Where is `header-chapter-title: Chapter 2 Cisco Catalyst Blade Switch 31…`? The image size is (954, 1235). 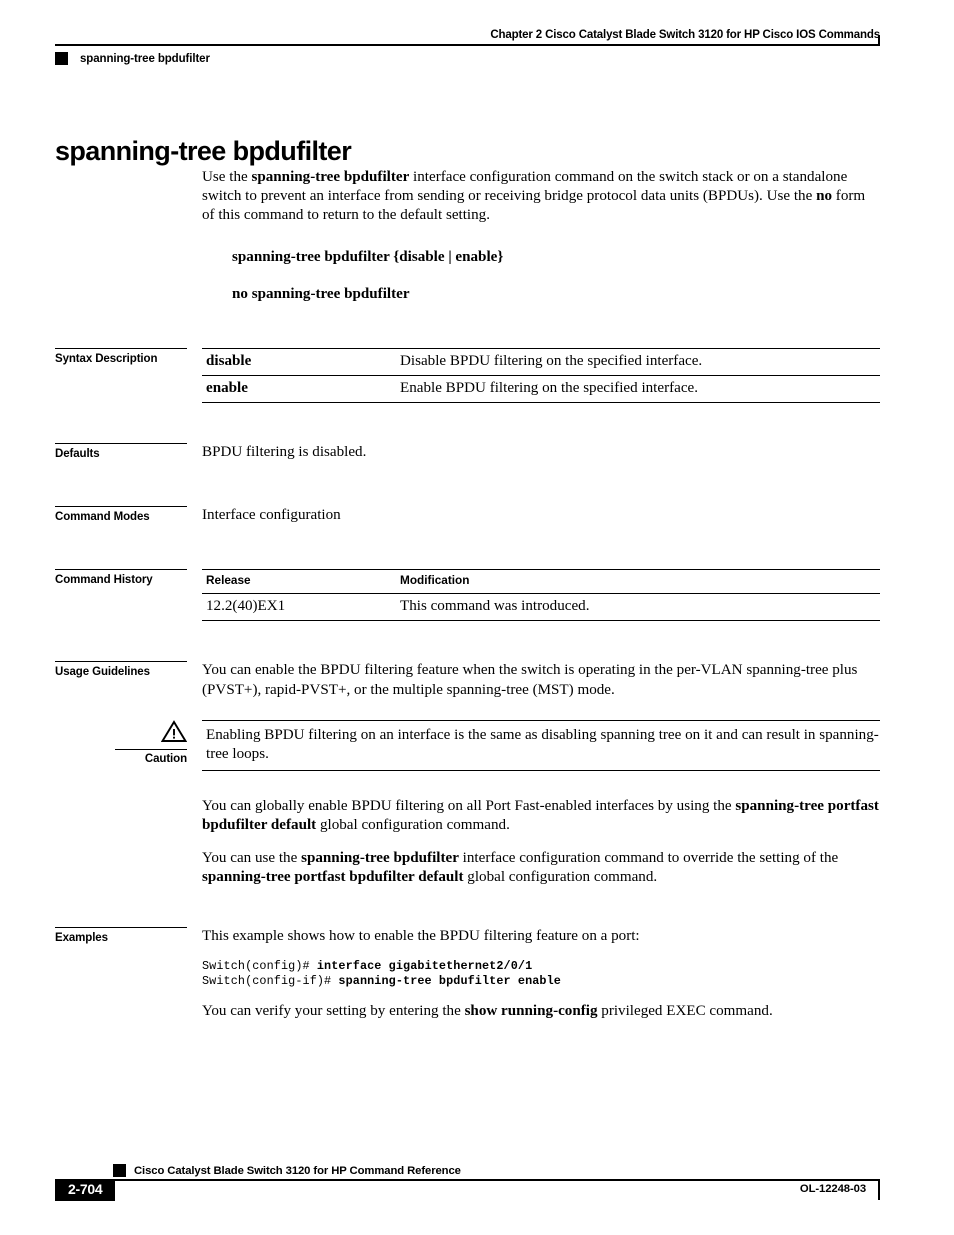 header-chapter-title: Chapter 2 Cisco Catalyst Blade Switch 31… is located at coordinates (685, 35).